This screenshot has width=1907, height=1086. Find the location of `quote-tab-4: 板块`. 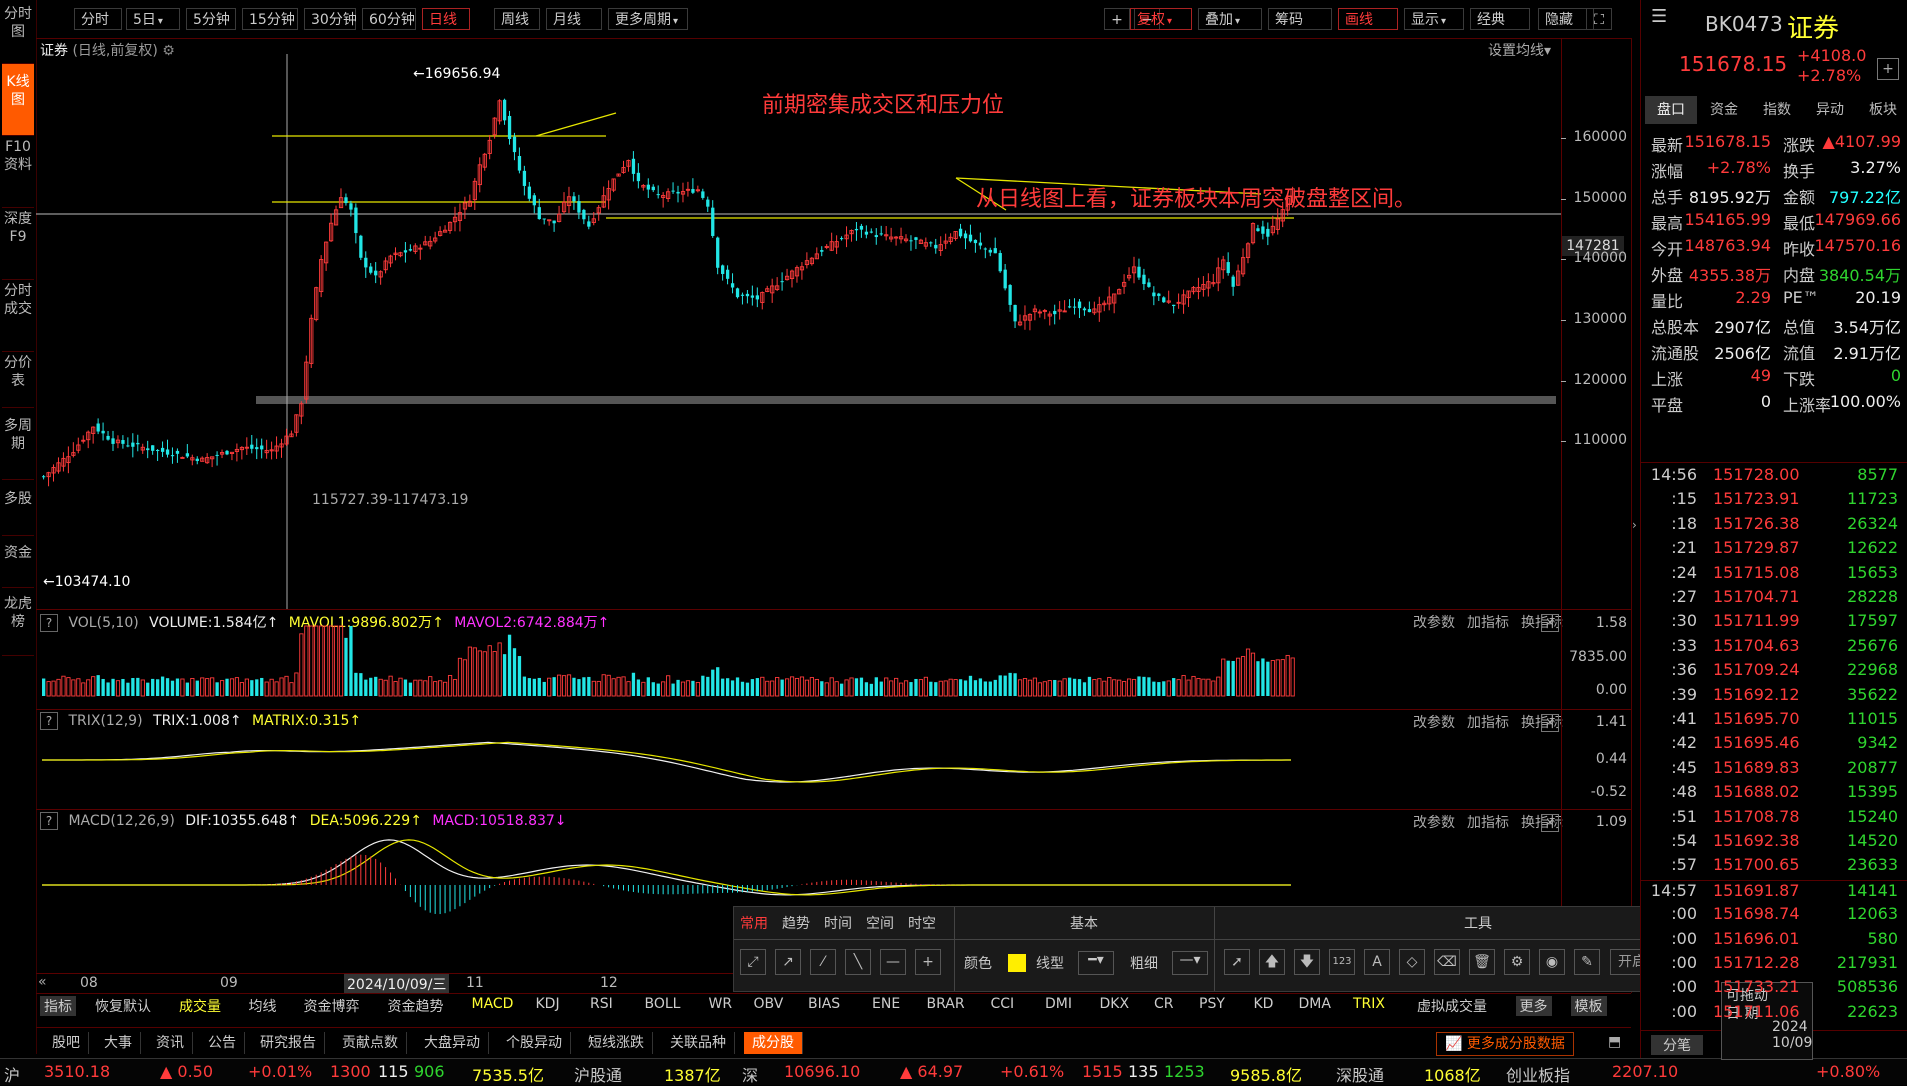

quote-tab-4: 板块 is located at coordinates (1882, 110).